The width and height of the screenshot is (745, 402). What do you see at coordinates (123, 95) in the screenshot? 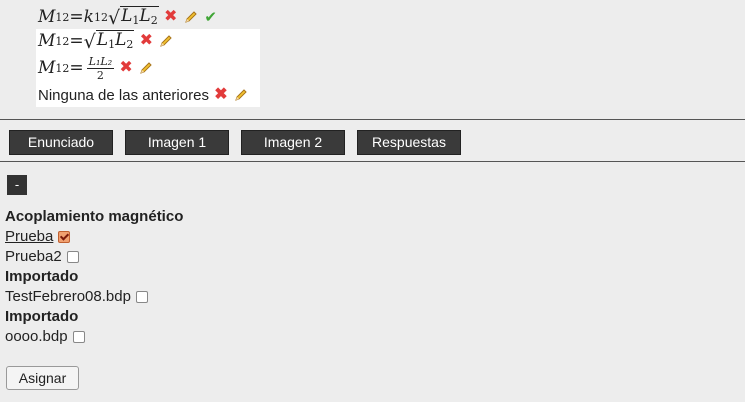
I see `answer-text: Ninguna de las anteriores` at bounding box center [123, 95].